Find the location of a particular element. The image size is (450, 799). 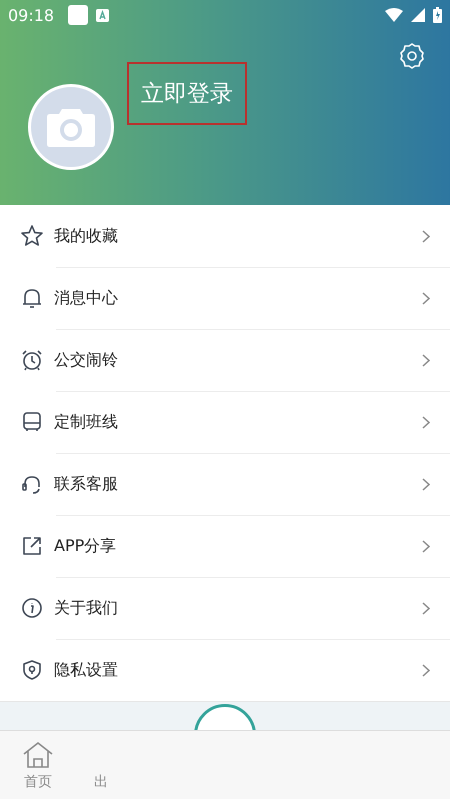

menu-label: 联系客服 is located at coordinates (86, 484).